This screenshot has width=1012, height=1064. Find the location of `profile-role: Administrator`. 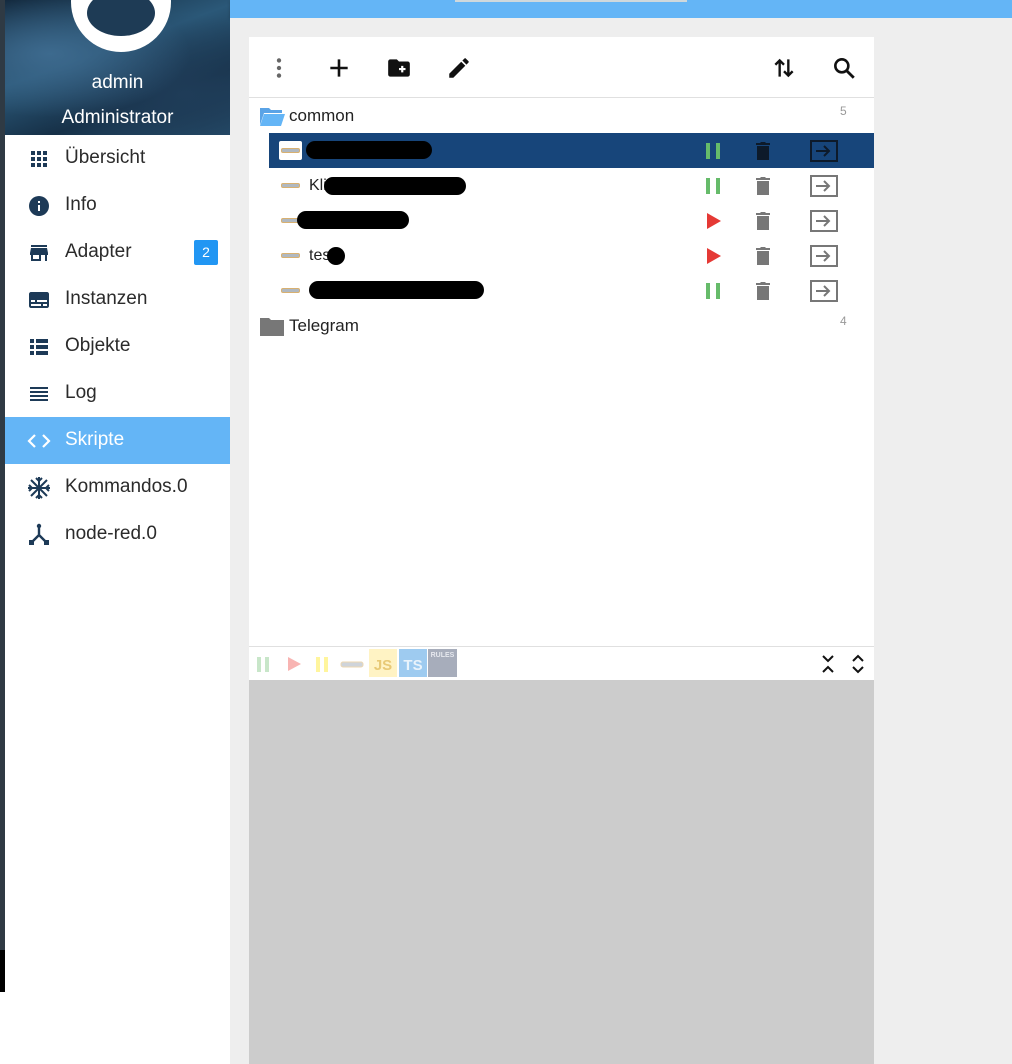

profile-role: Administrator is located at coordinates (117, 117).